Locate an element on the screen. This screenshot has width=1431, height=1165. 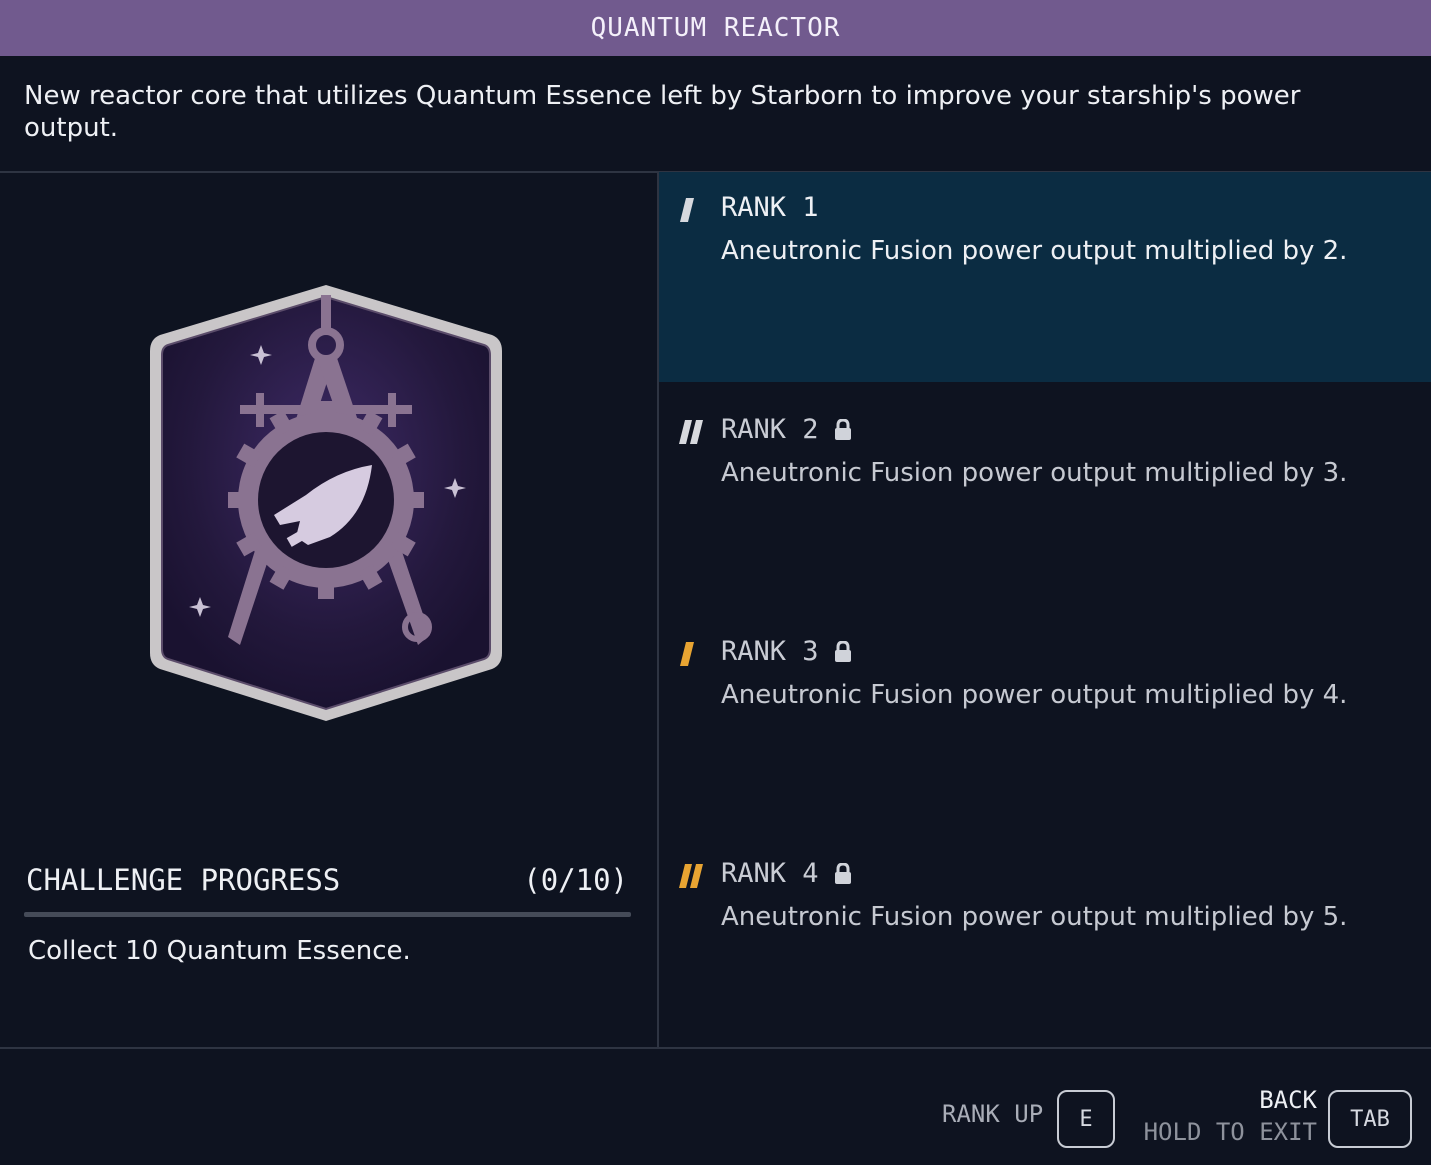
rank-title: RANK 1 is located at coordinates (770, 207).